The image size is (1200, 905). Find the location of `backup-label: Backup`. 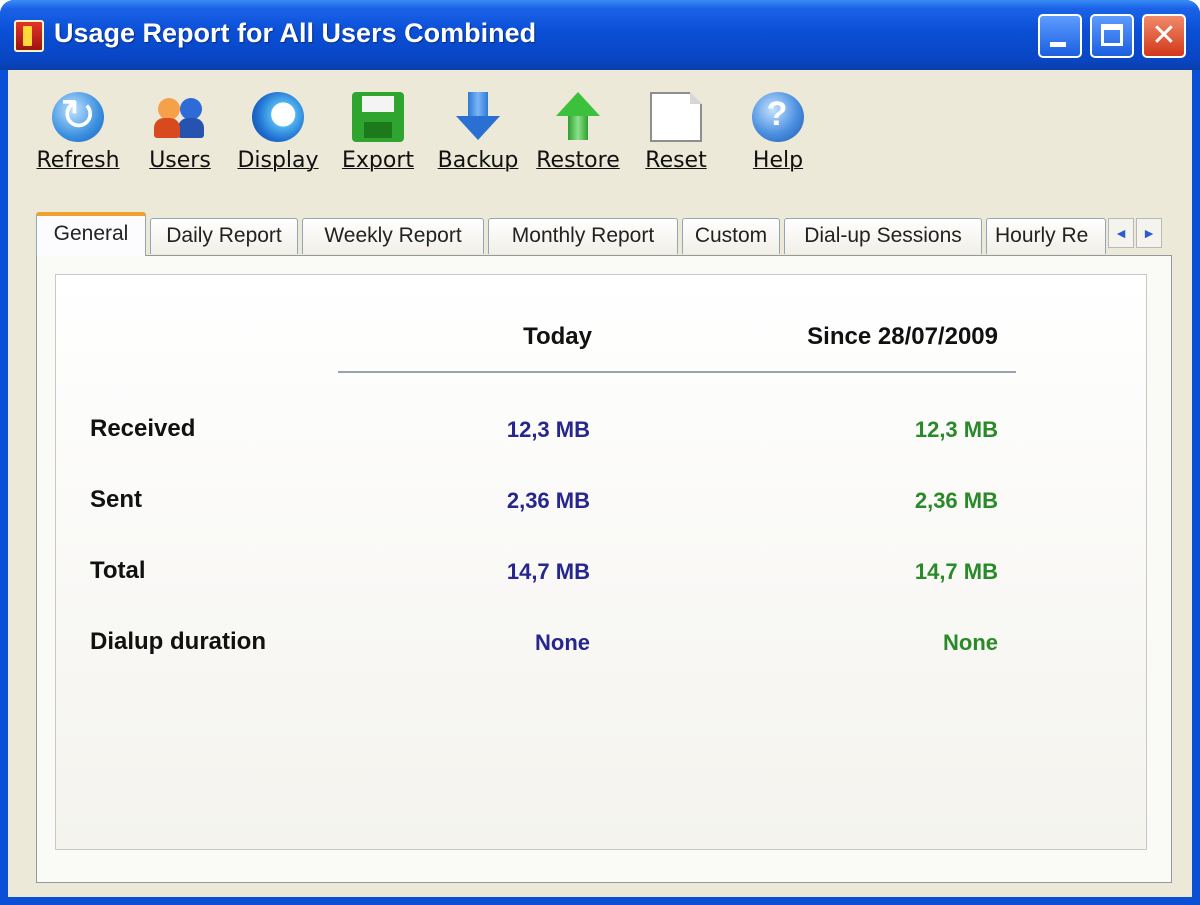

backup-label: Backup is located at coordinates (478, 160).